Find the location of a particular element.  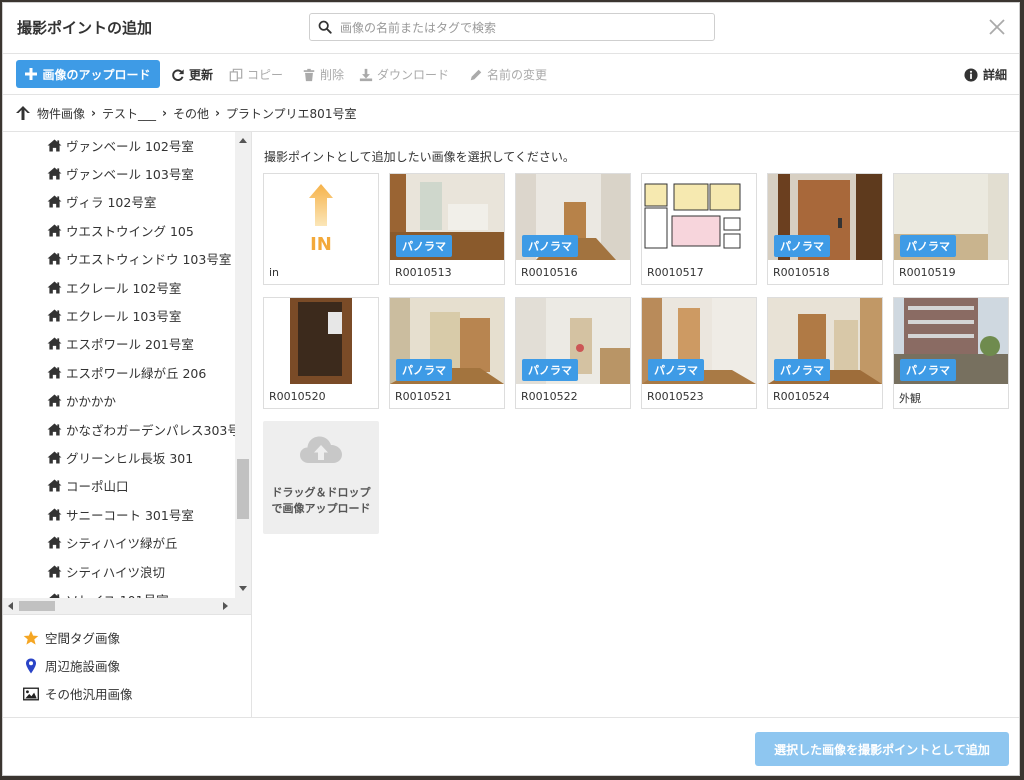

dialog-header: 撮影ポイントの追加 is located at coordinates (511, 28).